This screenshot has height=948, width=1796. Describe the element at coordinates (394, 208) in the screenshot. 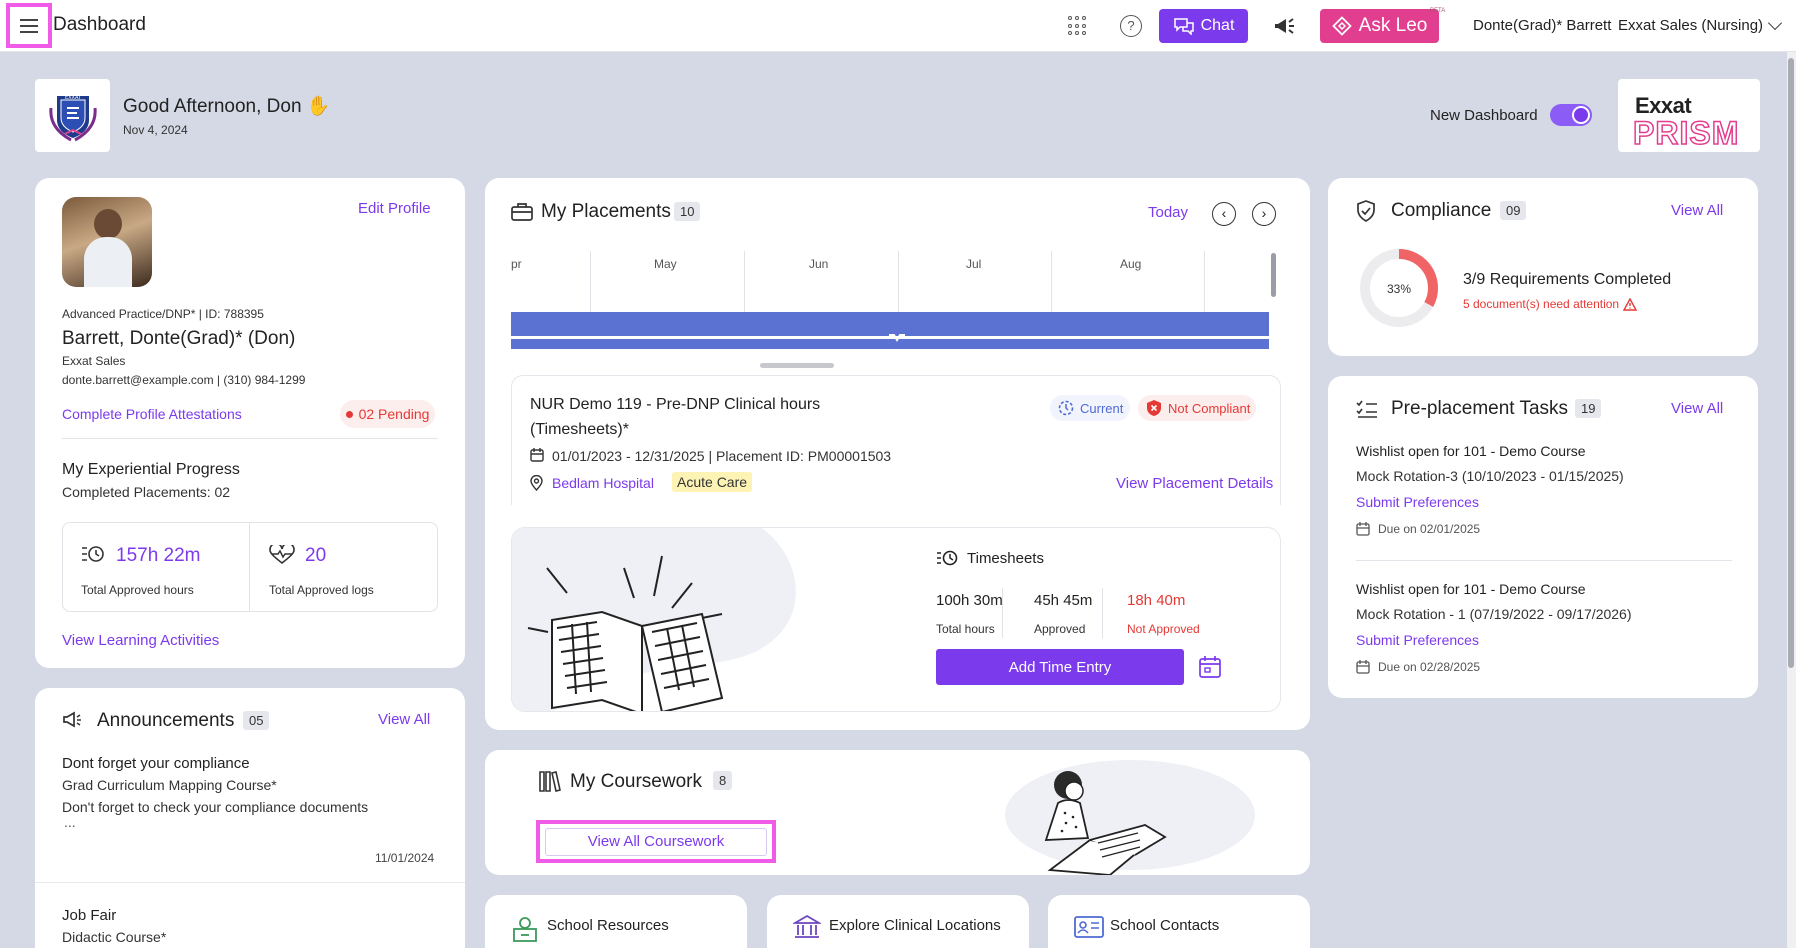

I see `edit-profile-link: Edit Profile` at that location.